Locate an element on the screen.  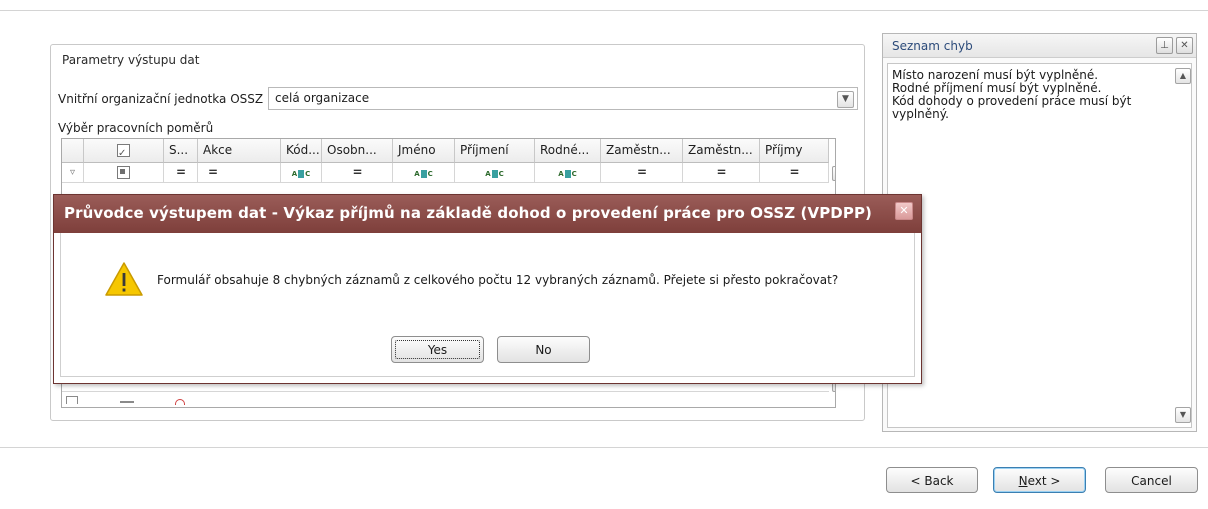
filter-cell-rodne: AC is located at coordinates (568, 173).